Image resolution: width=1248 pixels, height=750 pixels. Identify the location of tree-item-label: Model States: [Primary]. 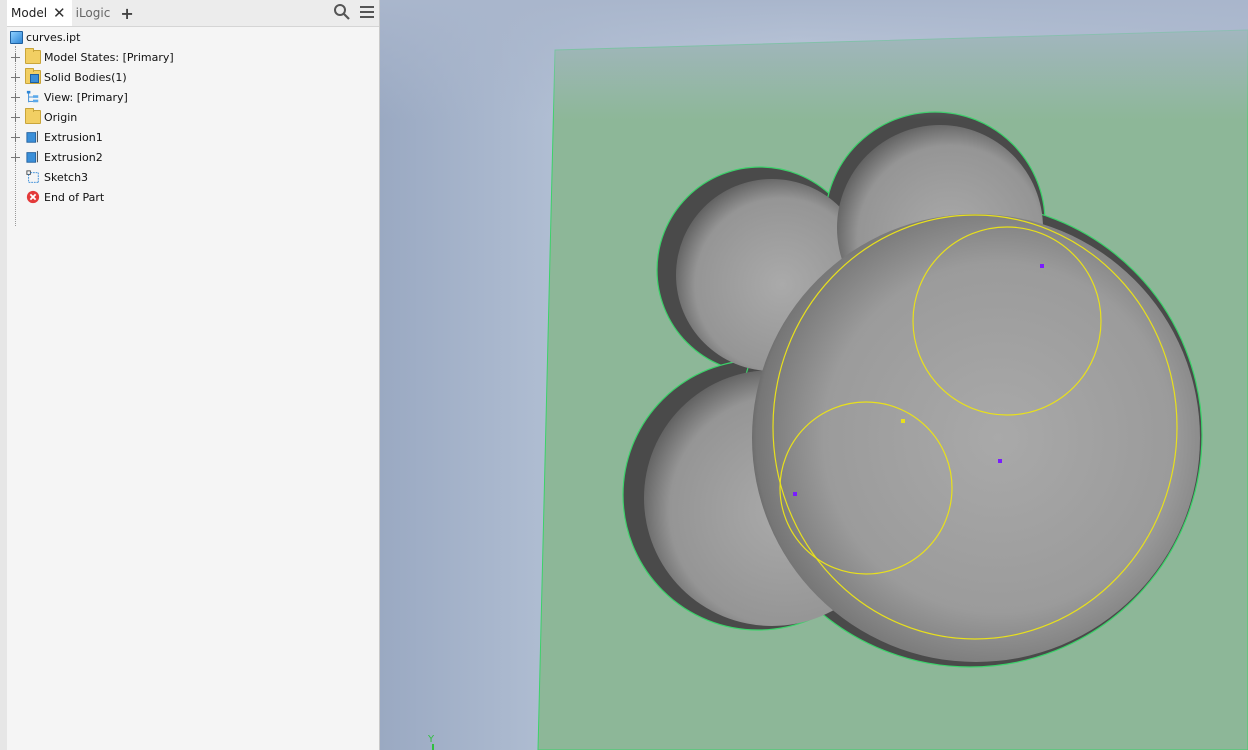
(109, 57).